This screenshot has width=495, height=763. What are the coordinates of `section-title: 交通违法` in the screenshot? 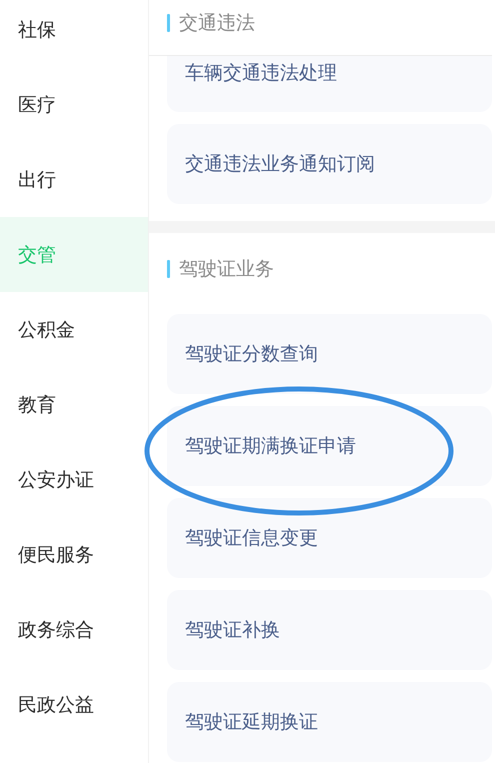 It's located at (217, 23).